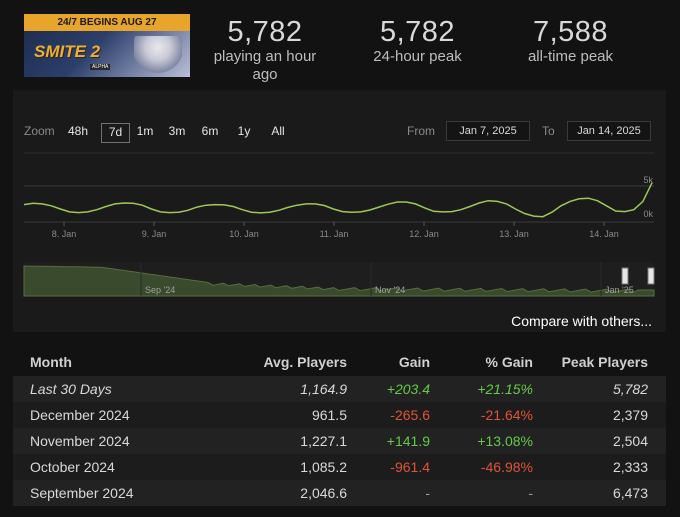 The height and width of the screenshot is (517, 680). What do you see at coordinates (107, 22) in the screenshot?
I see `banner-strip: 24/7 BEGINS AUG 27` at bounding box center [107, 22].